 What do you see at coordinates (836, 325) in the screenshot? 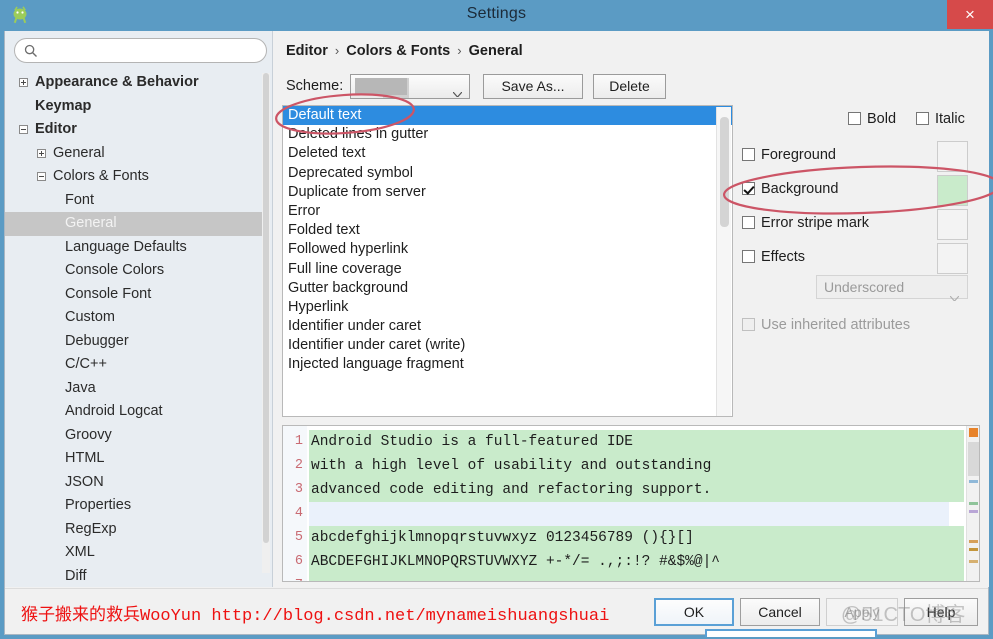
I see `use-inherited-attributes-label: Use inherited attributes` at bounding box center [836, 325].